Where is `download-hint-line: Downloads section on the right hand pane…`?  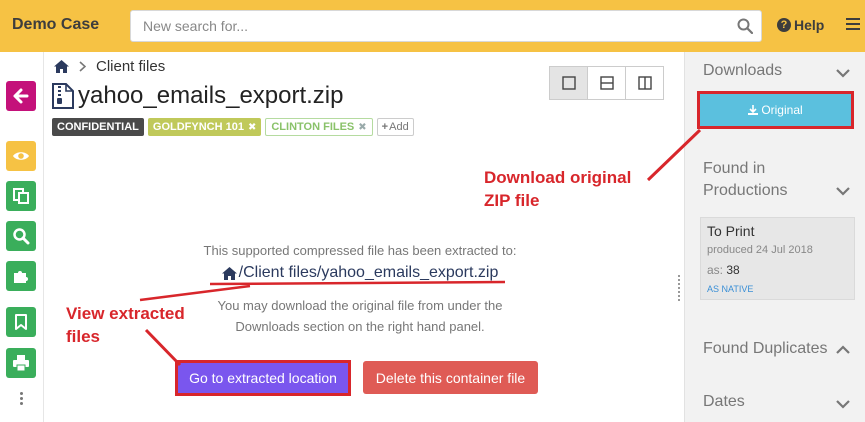 download-hint-line: Downloads section on the right hand pane… is located at coordinates (360, 326).